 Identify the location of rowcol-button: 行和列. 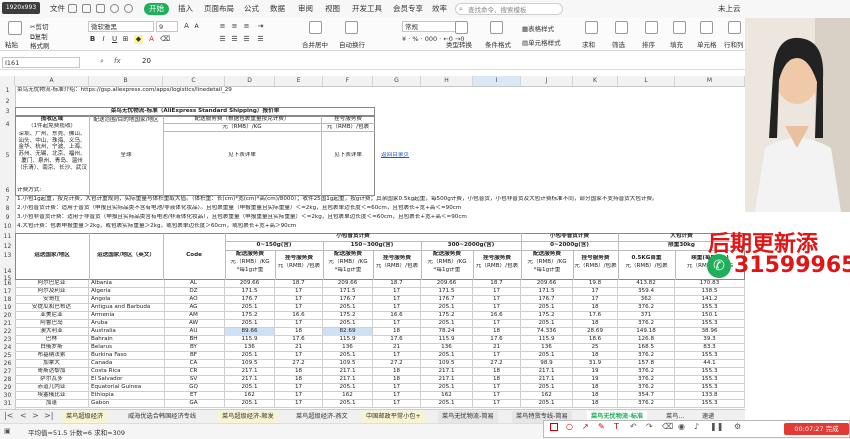
(734, 44).